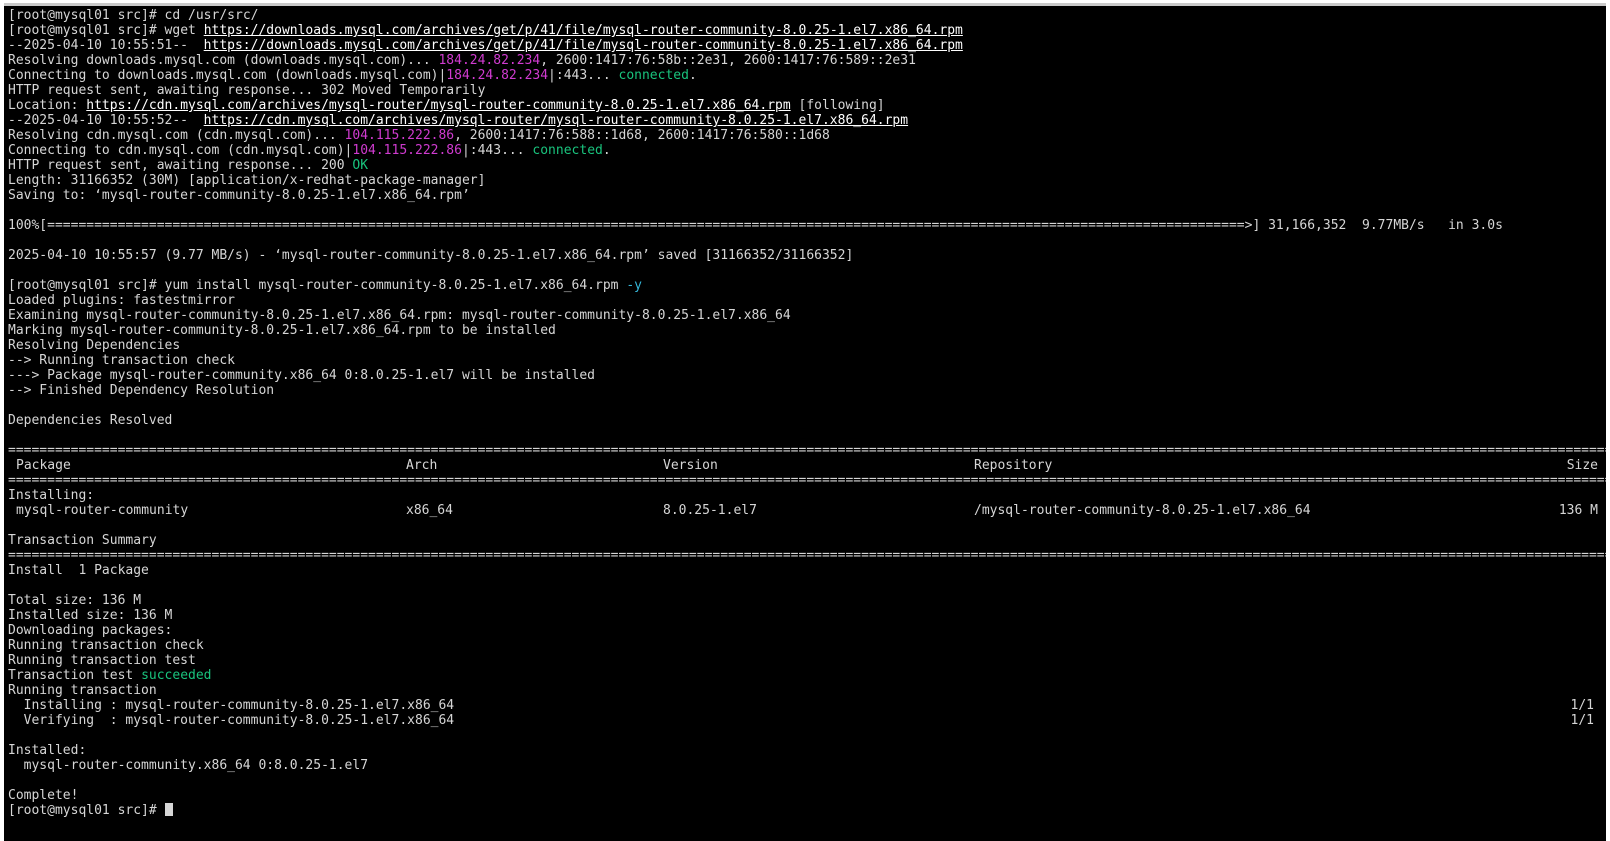 Image resolution: width=1610 pixels, height=841 pixels. I want to click on output-text: [following], so click(837, 105).